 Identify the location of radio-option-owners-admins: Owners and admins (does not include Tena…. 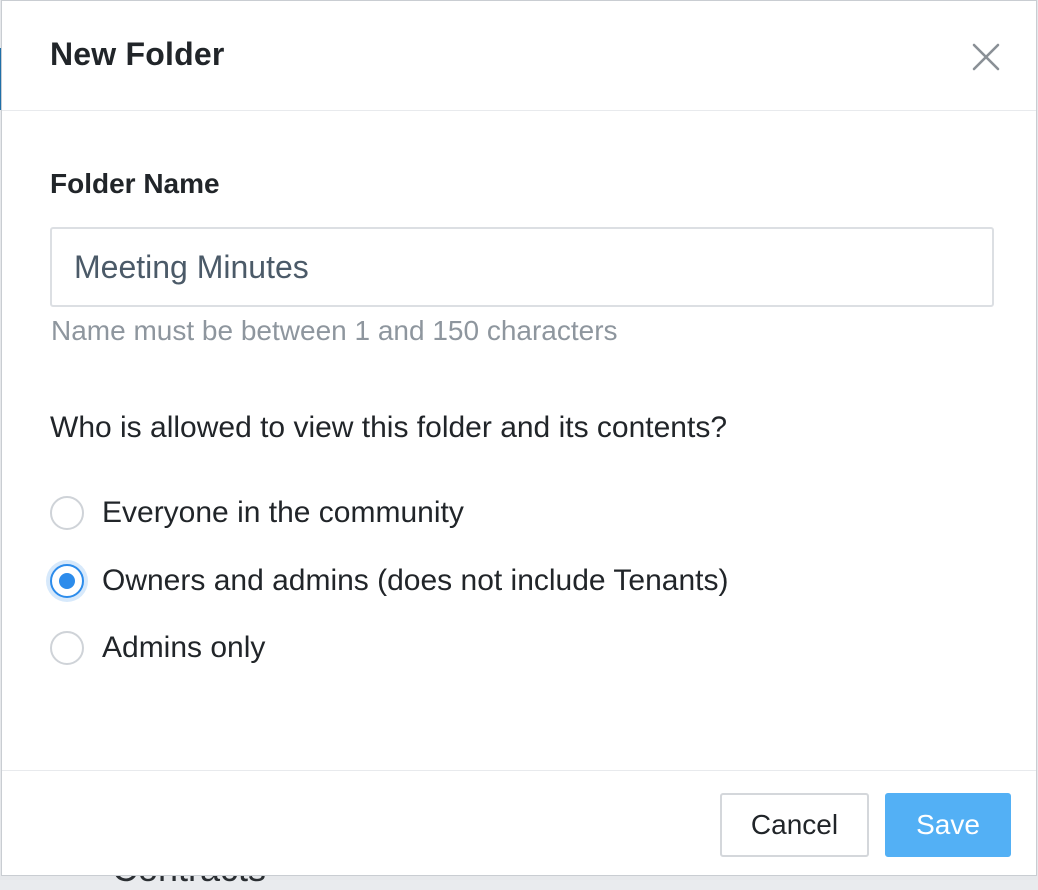
(389, 581).